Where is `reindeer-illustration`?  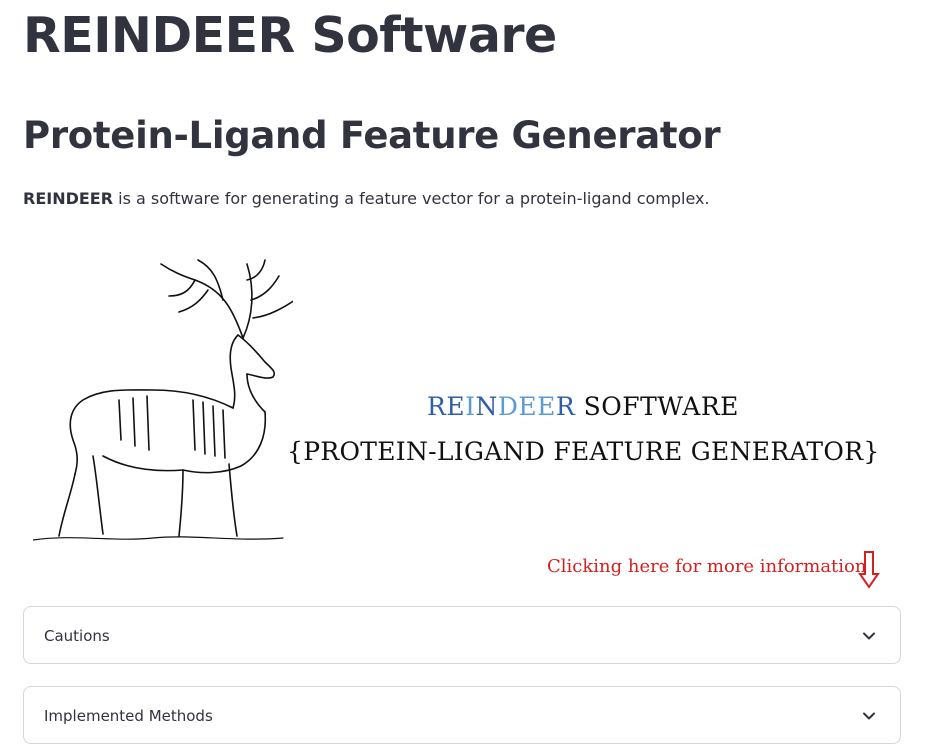
reindeer-illustration is located at coordinates (163, 400).